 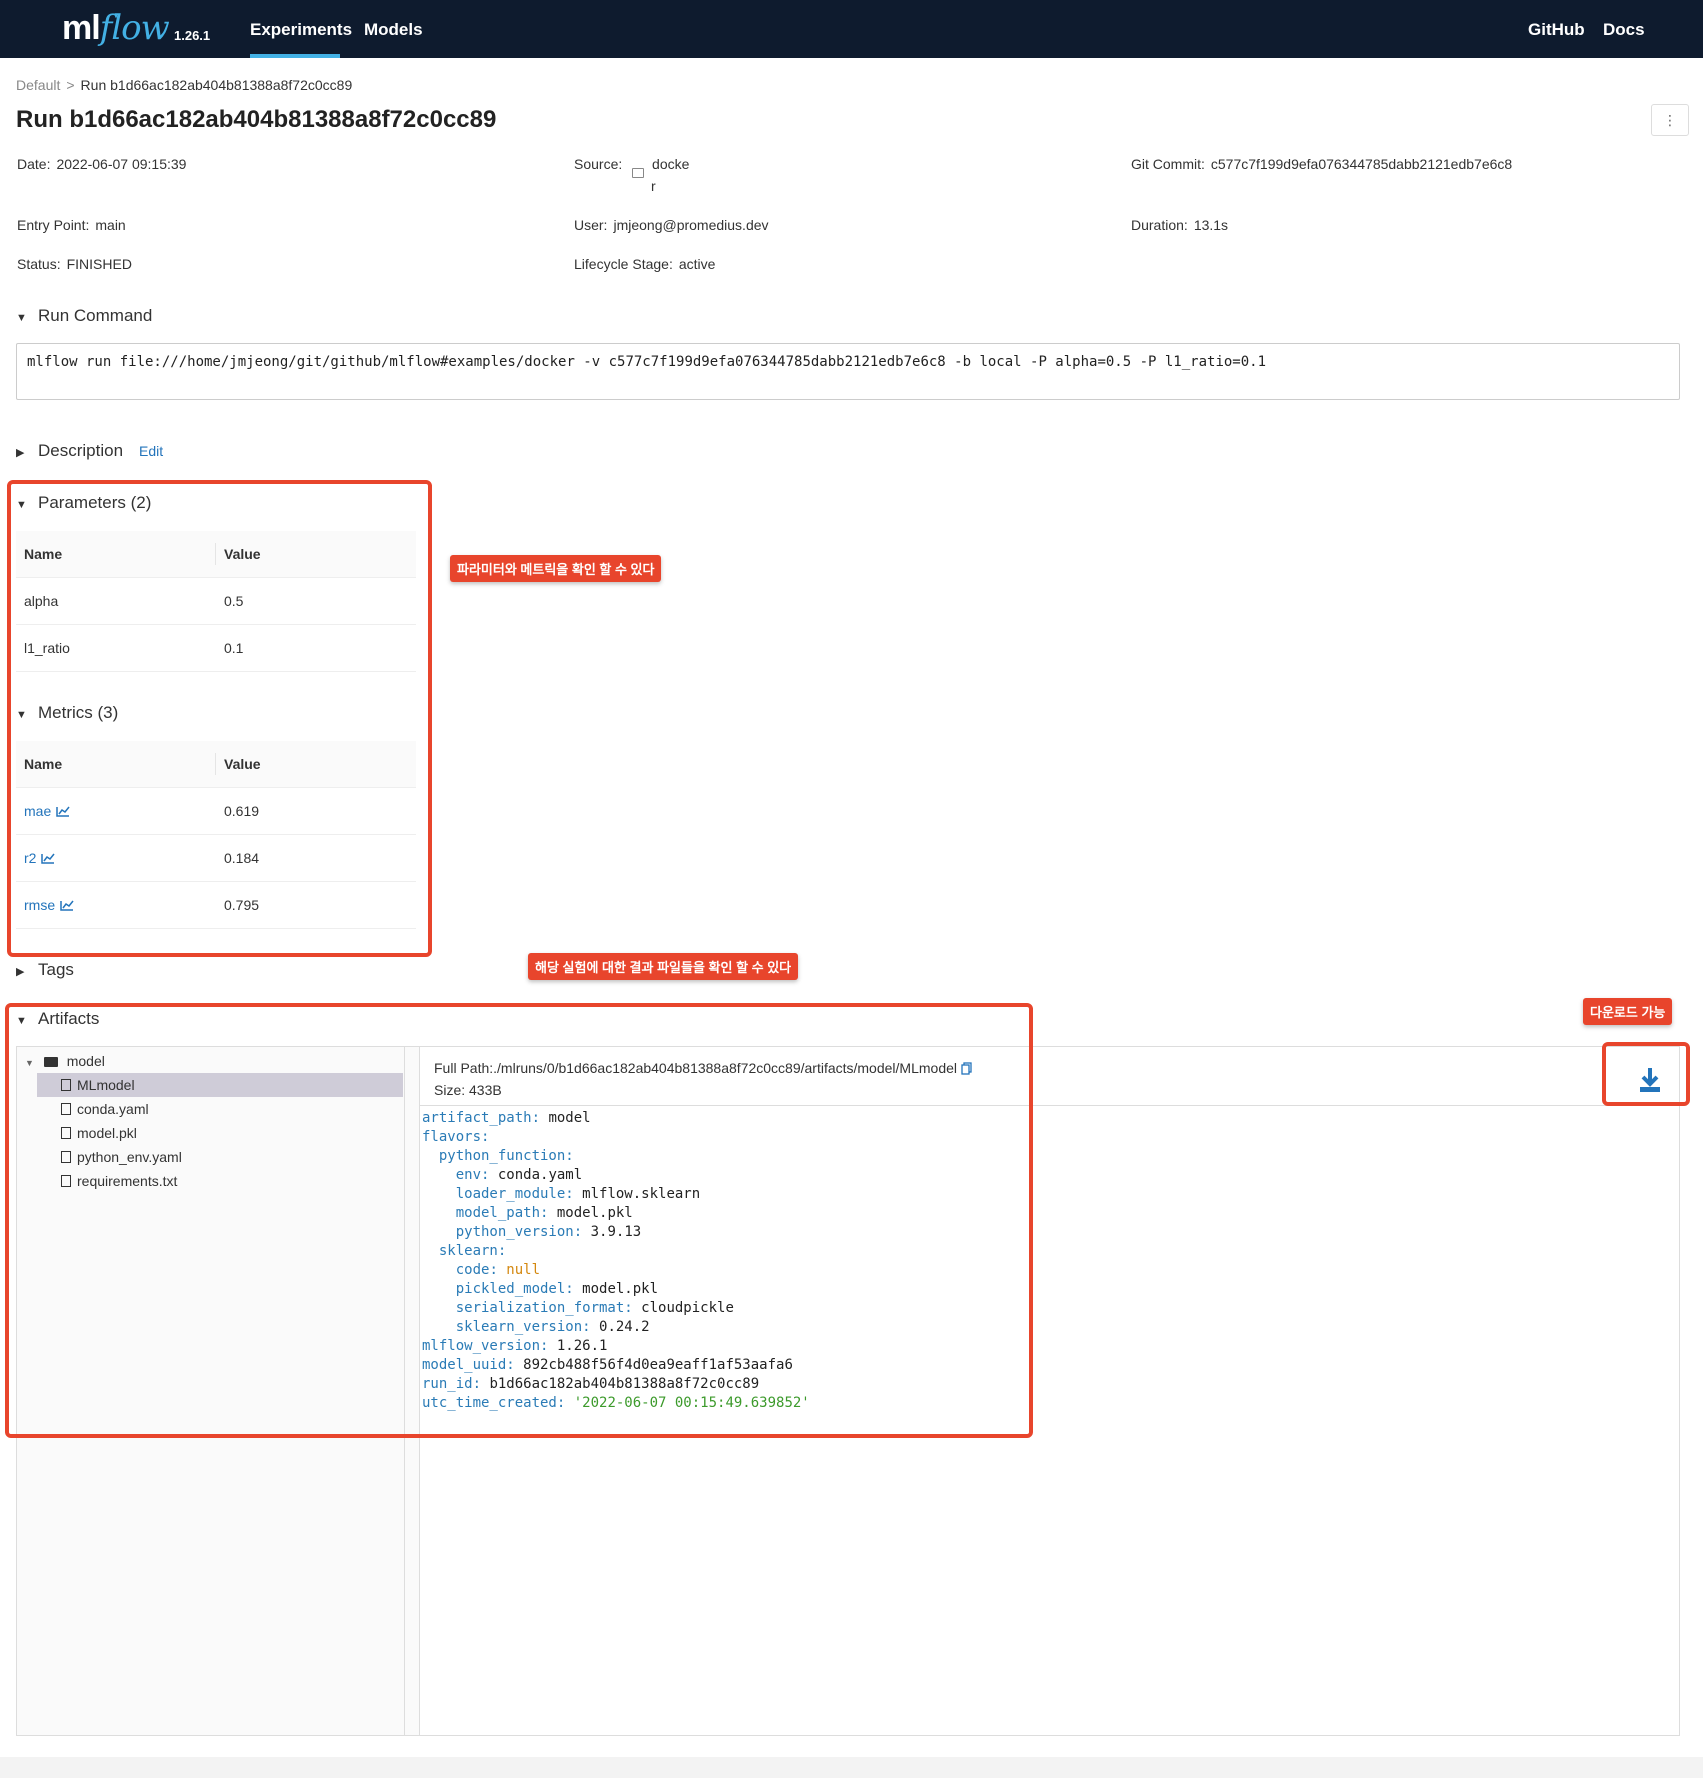 What do you see at coordinates (851, 1767) in the screenshot?
I see `footer-strip` at bounding box center [851, 1767].